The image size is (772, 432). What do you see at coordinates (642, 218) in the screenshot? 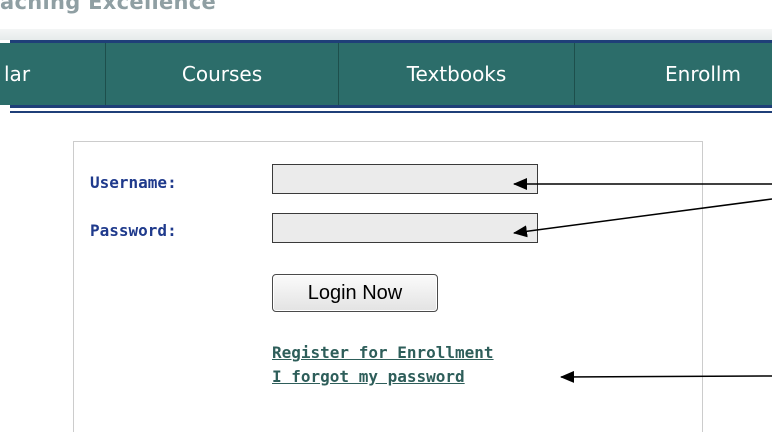
I see `annotation-arrow-password` at bounding box center [642, 218].